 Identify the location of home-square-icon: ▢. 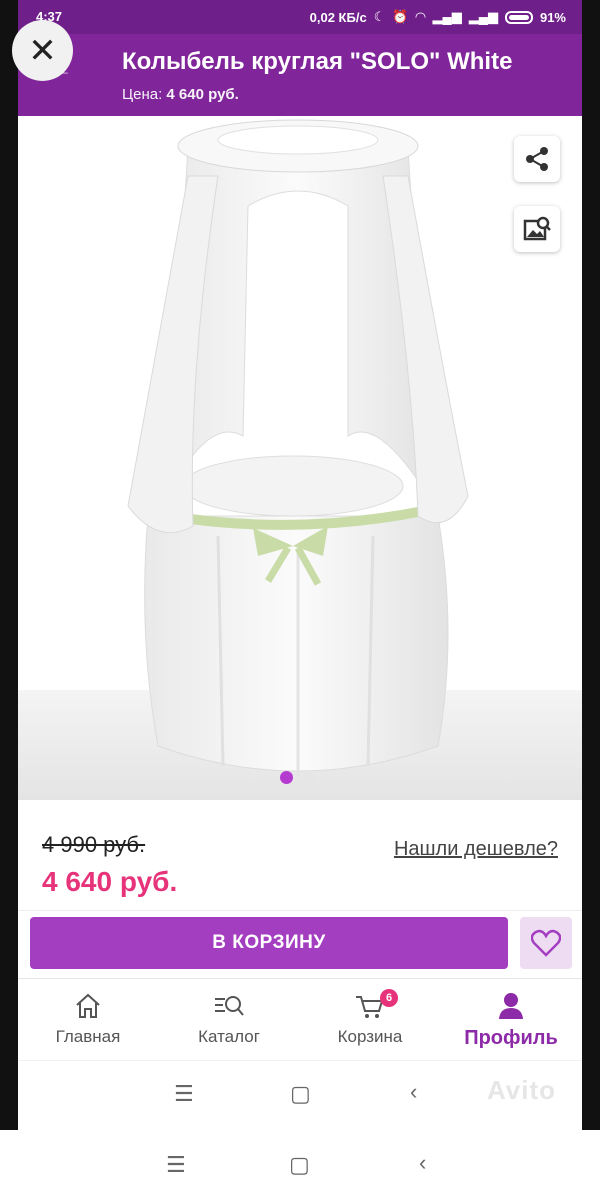
(300, 1094).